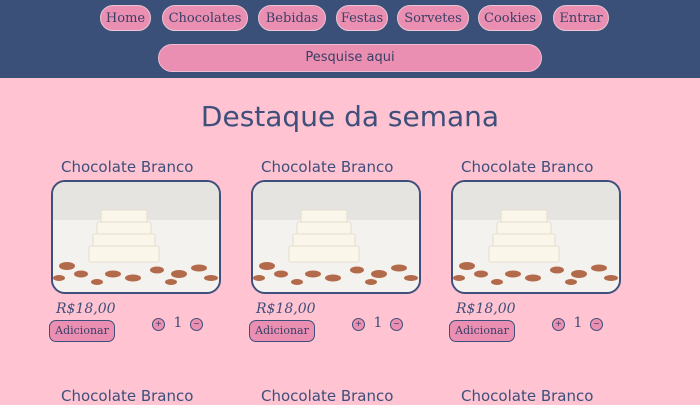 This screenshot has width=700, height=405. I want to click on nav-sorvetes-button: Sorvetes, so click(433, 18).